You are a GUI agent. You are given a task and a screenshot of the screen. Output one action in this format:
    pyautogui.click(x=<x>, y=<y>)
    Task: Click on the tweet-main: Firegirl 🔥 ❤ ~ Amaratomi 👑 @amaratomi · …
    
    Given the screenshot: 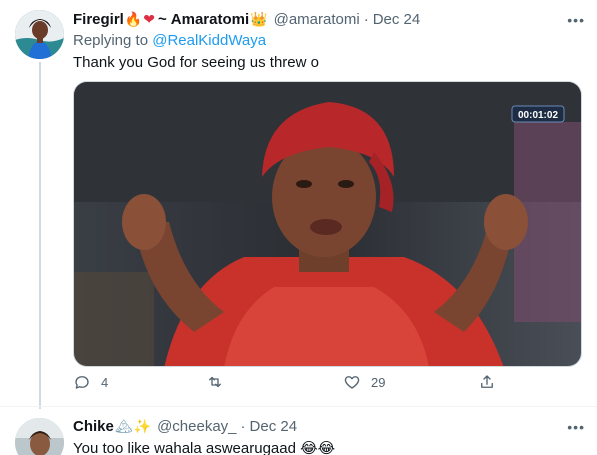 What is the action you would take?
    pyautogui.click(x=330, y=41)
    